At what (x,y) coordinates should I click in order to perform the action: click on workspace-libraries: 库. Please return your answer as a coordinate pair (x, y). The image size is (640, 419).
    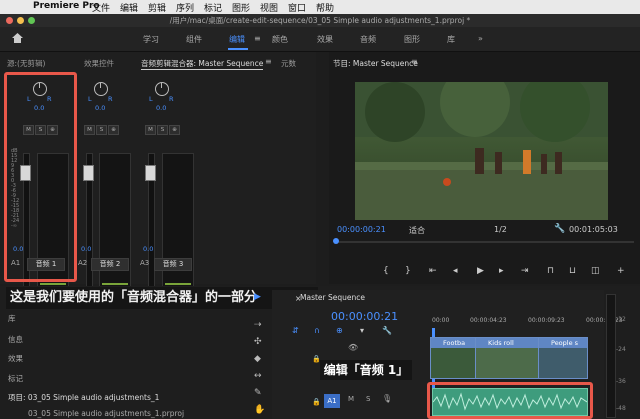
    Looking at the image, I should click on (451, 39).